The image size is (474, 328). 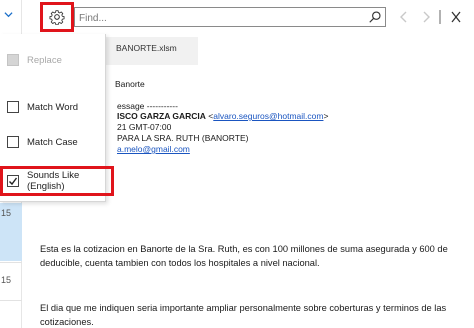 I want to click on option-label: Match Word, so click(x=53, y=107).